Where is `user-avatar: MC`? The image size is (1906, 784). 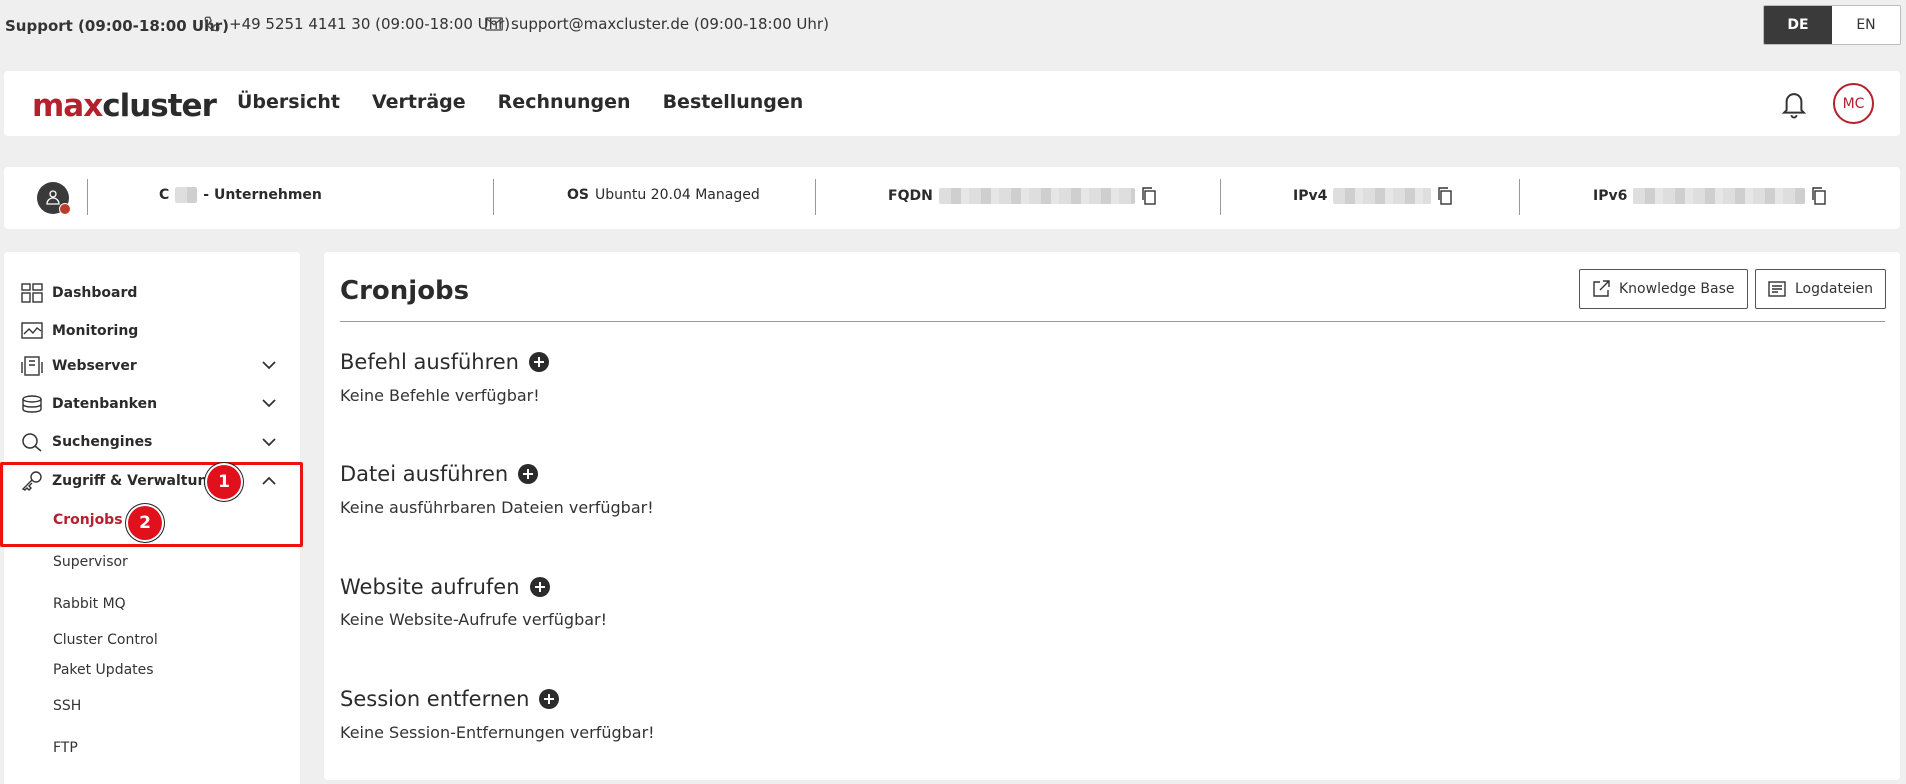
user-avatar: MC is located at coordinates (1853, 103).